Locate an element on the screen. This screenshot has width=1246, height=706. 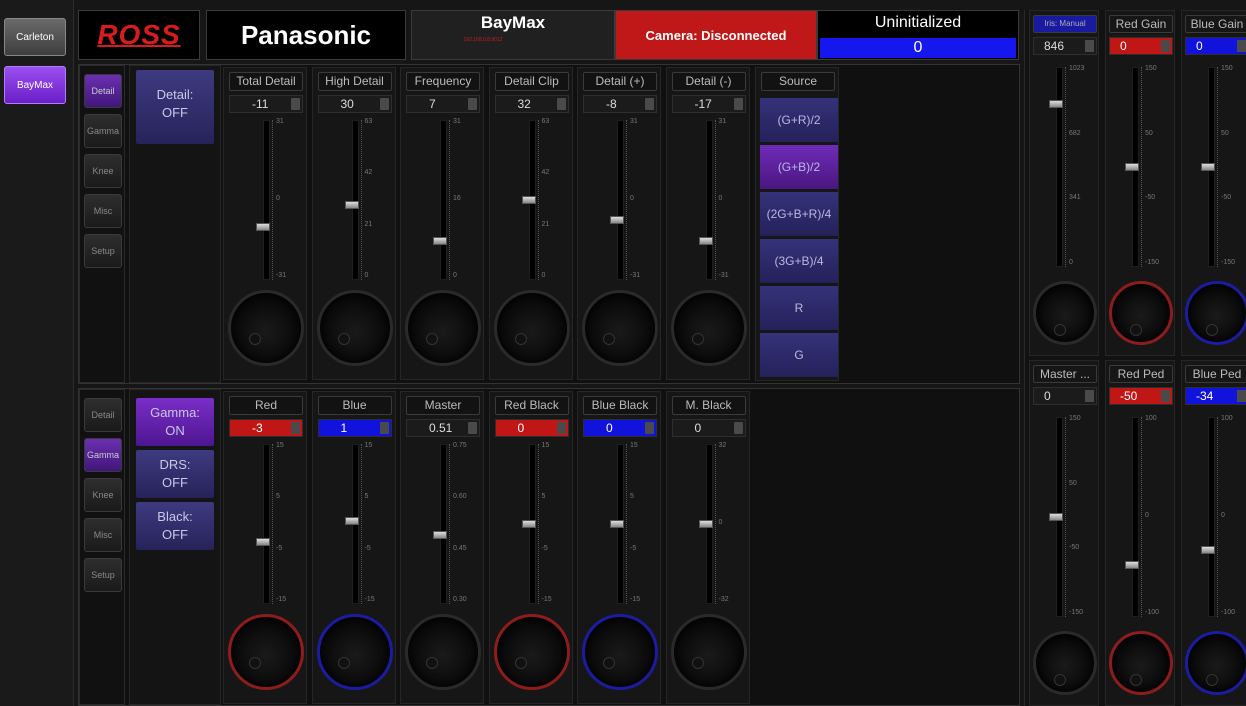
source-option-3g-b-4: (3G+B)/4 is located at coordinates (799, 261).